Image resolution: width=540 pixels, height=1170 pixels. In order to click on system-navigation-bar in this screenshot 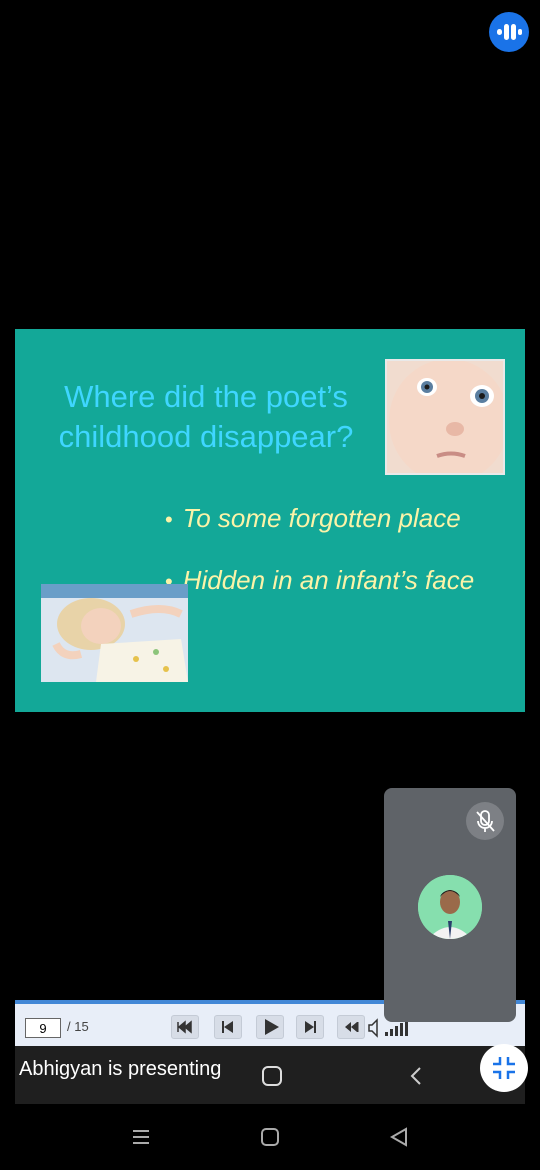, I will do `click(270, 1137)`.